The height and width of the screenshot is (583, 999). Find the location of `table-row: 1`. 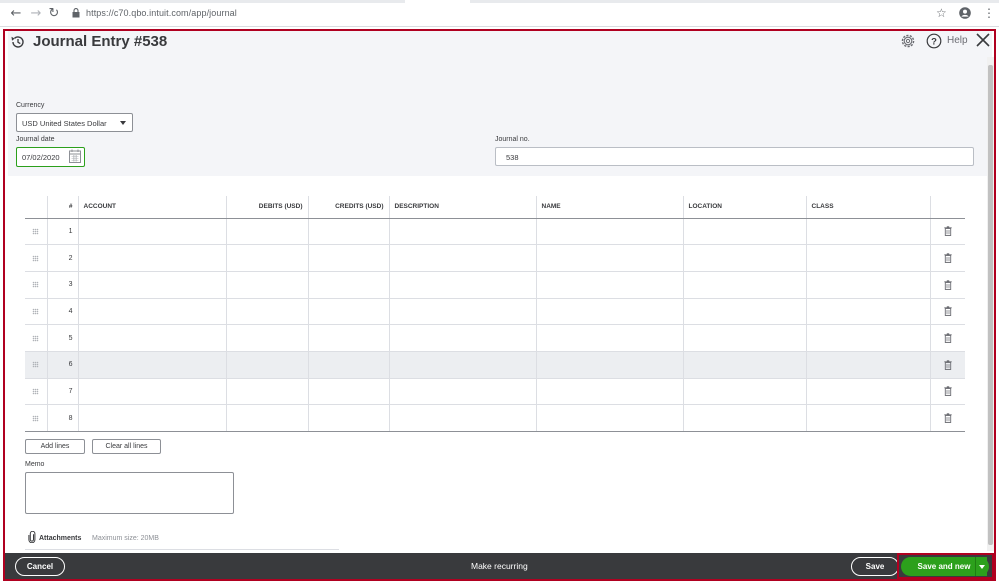

table-row: 1 is located at coordinates (495, 232).